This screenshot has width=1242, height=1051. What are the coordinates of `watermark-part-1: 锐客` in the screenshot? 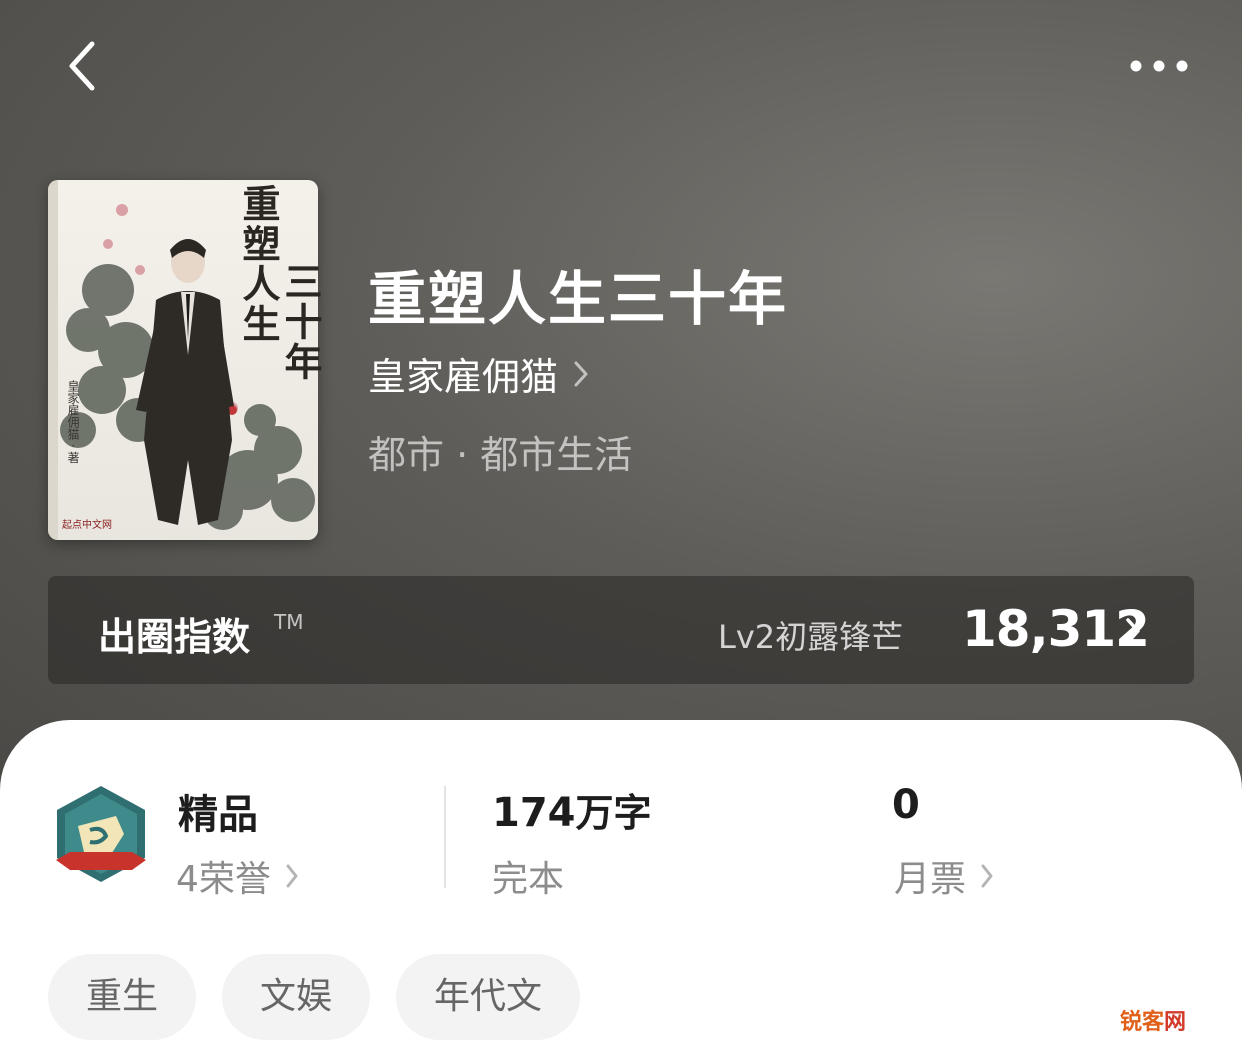 It's located at (1142, 1022).